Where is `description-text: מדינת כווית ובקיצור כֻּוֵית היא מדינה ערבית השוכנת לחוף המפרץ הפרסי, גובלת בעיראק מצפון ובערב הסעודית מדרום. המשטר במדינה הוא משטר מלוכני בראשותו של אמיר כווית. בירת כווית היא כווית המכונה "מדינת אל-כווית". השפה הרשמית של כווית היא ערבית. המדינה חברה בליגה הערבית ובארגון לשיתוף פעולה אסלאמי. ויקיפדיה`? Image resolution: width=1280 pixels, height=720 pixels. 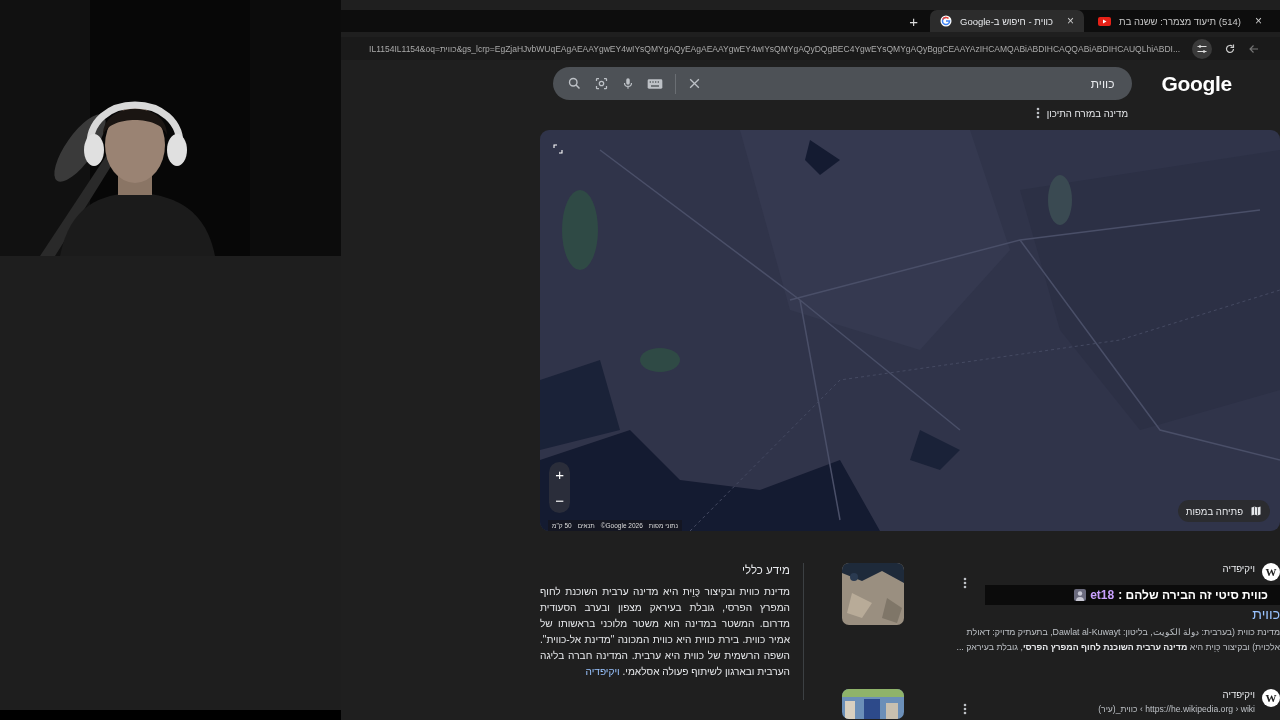
description-text: מדינת כווית ובקיצור כֻּוֵית היא מדינה ערבית השוכנת לחוף המפרץ הפרסי, גובלת בעיראק מצפון ובערב הסעודית מדרום. המשטר במדינה הוא משטר מלוכני בראשותו של אמיר כווית. בירת כווית היא כווית המכונה "מדינת אל-כווית". השפה הרשמית של כווית היא ערבית. המדינה חברה בליגה הערבית ובארגון לשיתוף פעולה אסלאמי. ויקיפדיה is located at coordinates (665, 632).